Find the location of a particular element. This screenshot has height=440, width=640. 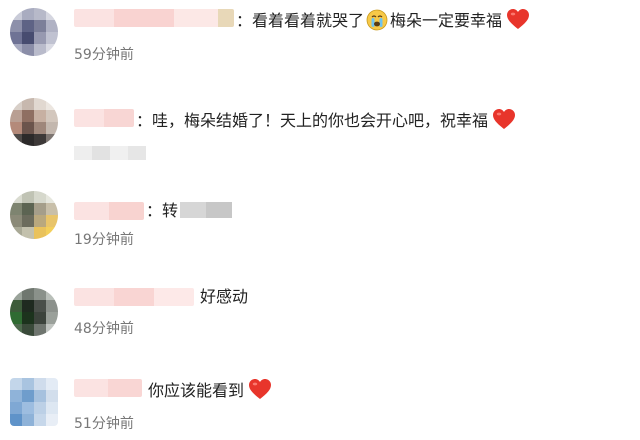

timestamp-redacted is located at coordinates (110, 153).